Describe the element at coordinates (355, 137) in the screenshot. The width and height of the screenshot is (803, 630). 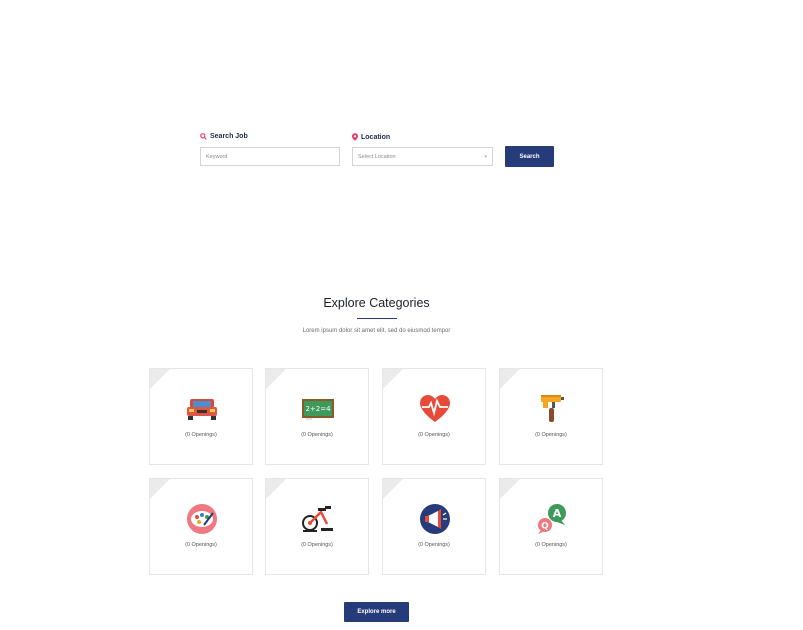
I see `map-pin-icon` at that location.